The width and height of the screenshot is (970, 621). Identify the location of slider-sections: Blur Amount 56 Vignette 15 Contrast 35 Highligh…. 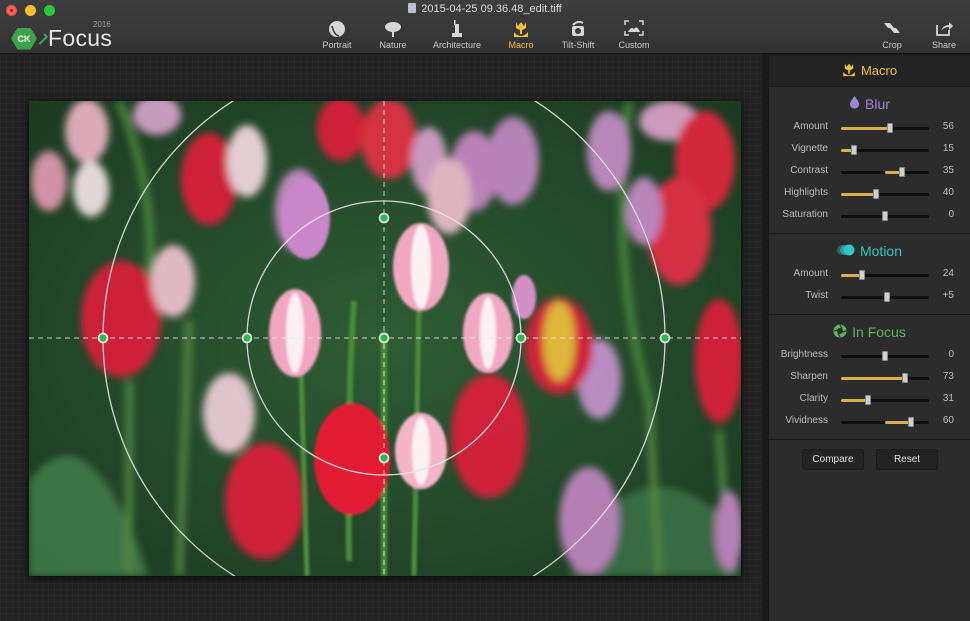
(869, 263).